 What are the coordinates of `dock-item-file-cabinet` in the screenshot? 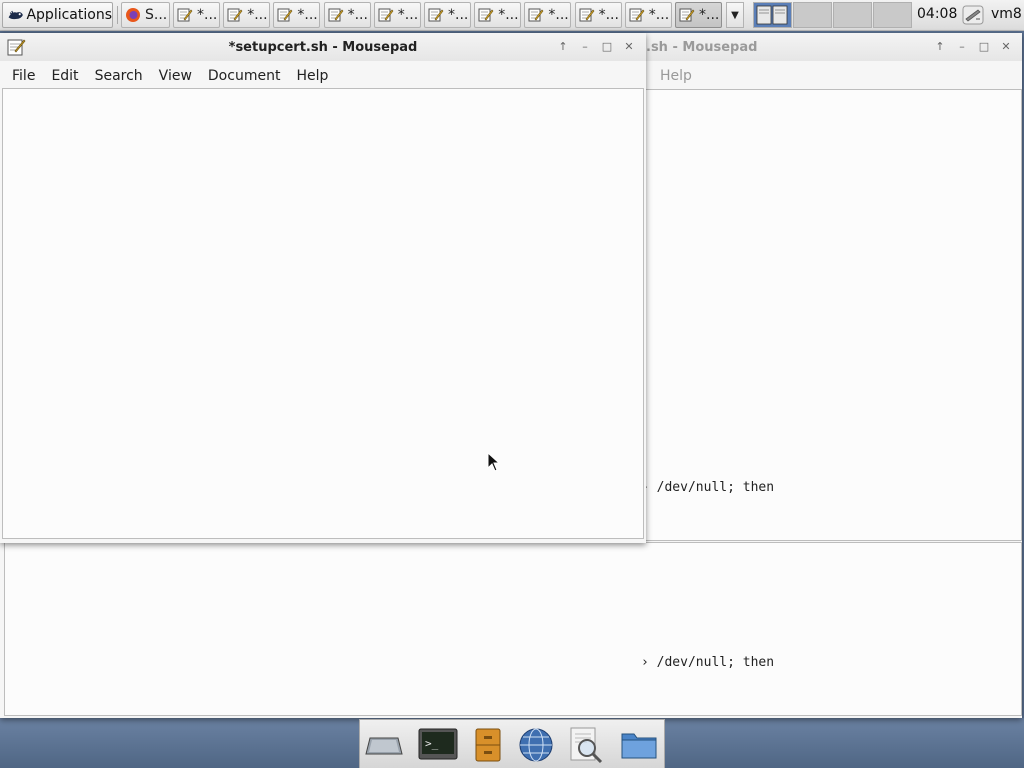 It's located at (488, 745).